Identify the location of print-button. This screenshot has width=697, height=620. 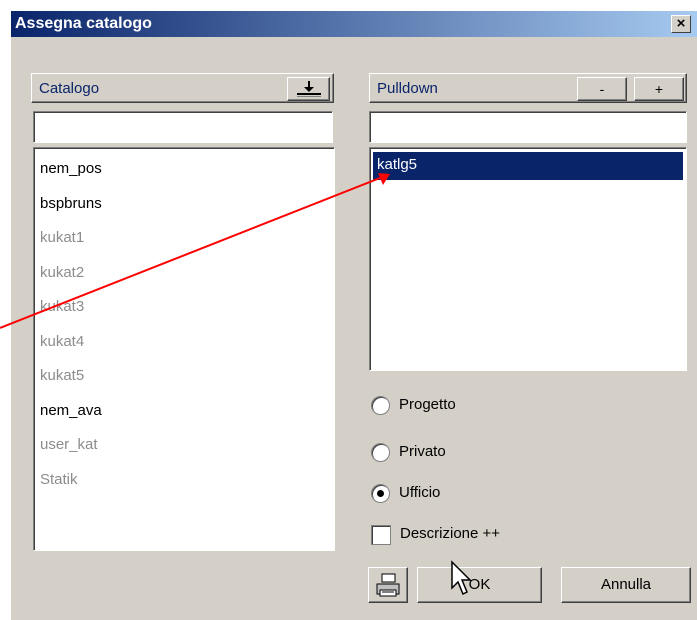
(388, 585).